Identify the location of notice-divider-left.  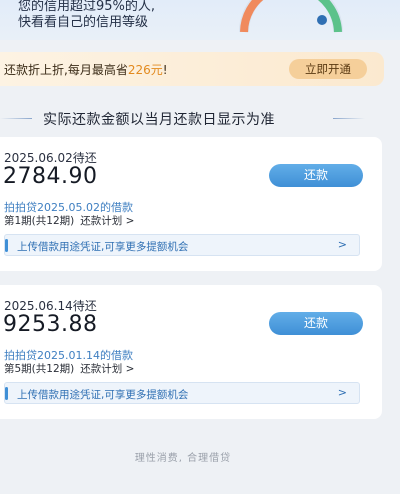
(16, 118).